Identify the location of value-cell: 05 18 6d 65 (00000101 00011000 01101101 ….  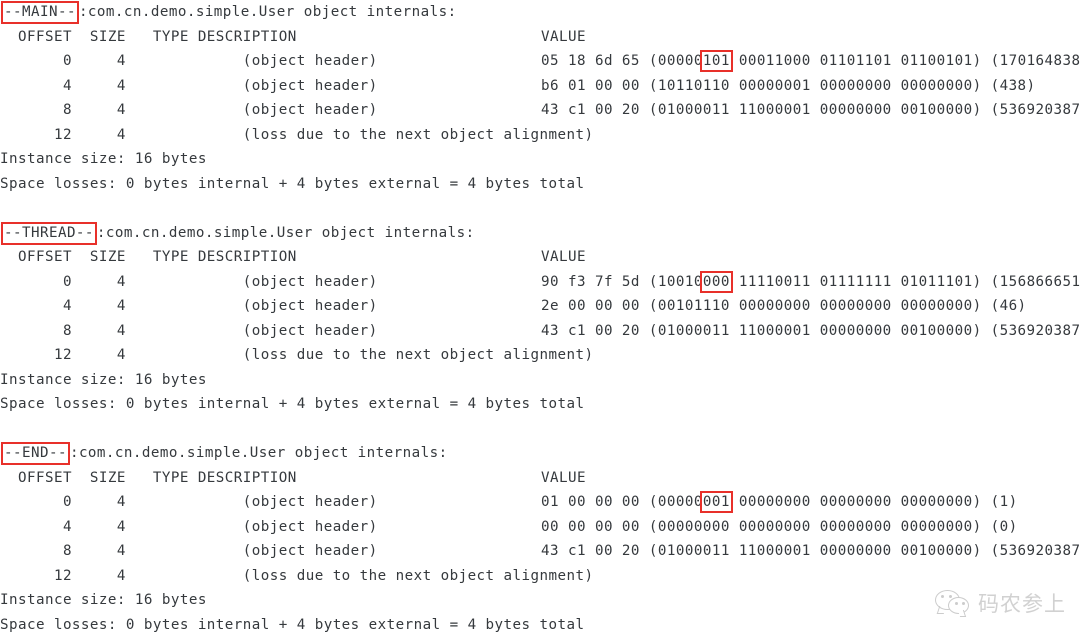
(810, 61).